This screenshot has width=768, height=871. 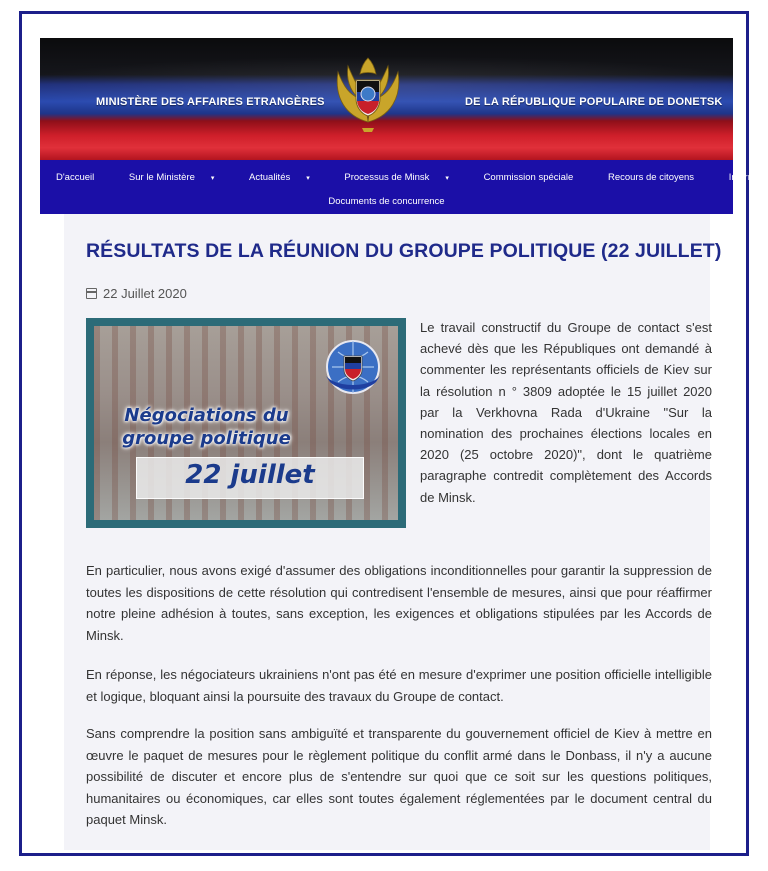 I want to click on nav-item-sur-le-ministere: Sur le Ministère ▾, so click(x=172, y=177).